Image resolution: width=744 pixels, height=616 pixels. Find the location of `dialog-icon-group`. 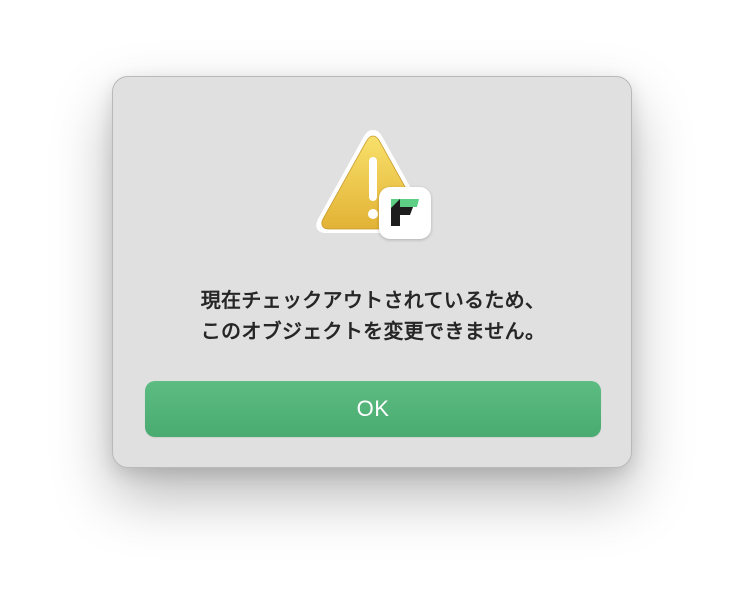

dialog-icon-group is located at coordinates (373, 183).